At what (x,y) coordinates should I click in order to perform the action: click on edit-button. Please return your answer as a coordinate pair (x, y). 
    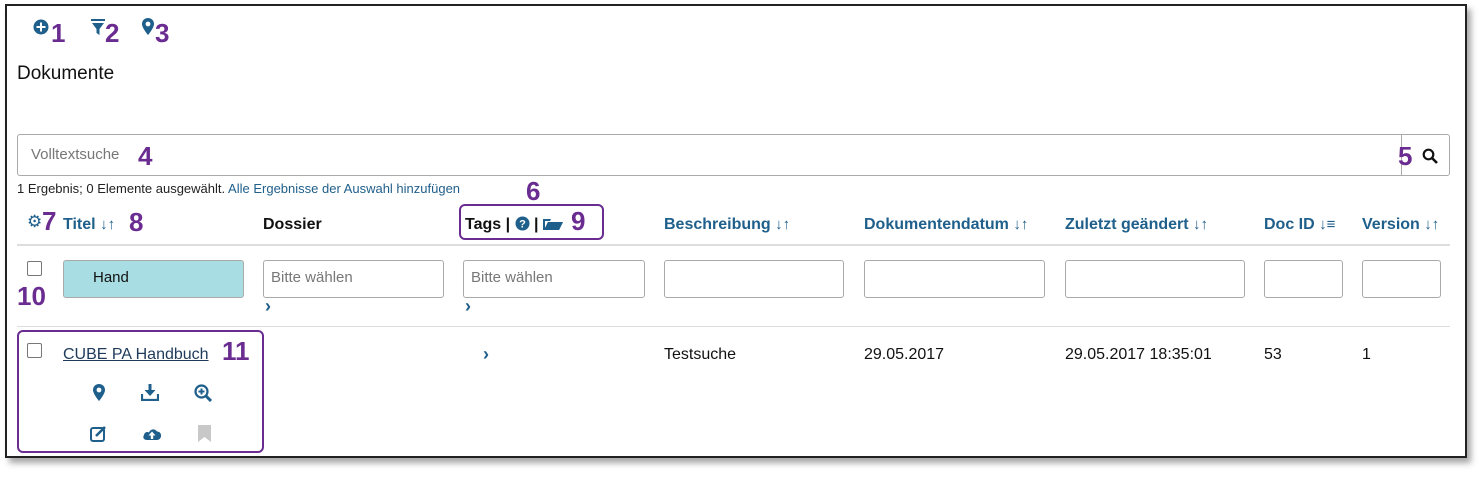
    Looking at the image, I should click on (98, 436).